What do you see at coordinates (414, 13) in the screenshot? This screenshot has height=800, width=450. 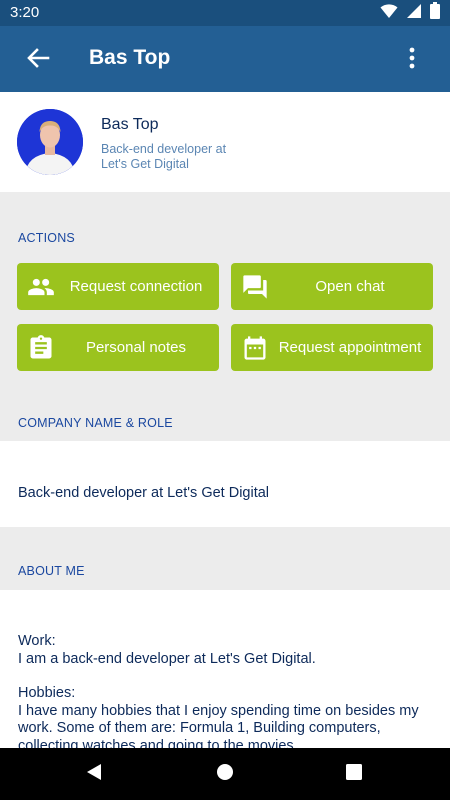 I see `signal-icon` at bounding box center [414, 13].